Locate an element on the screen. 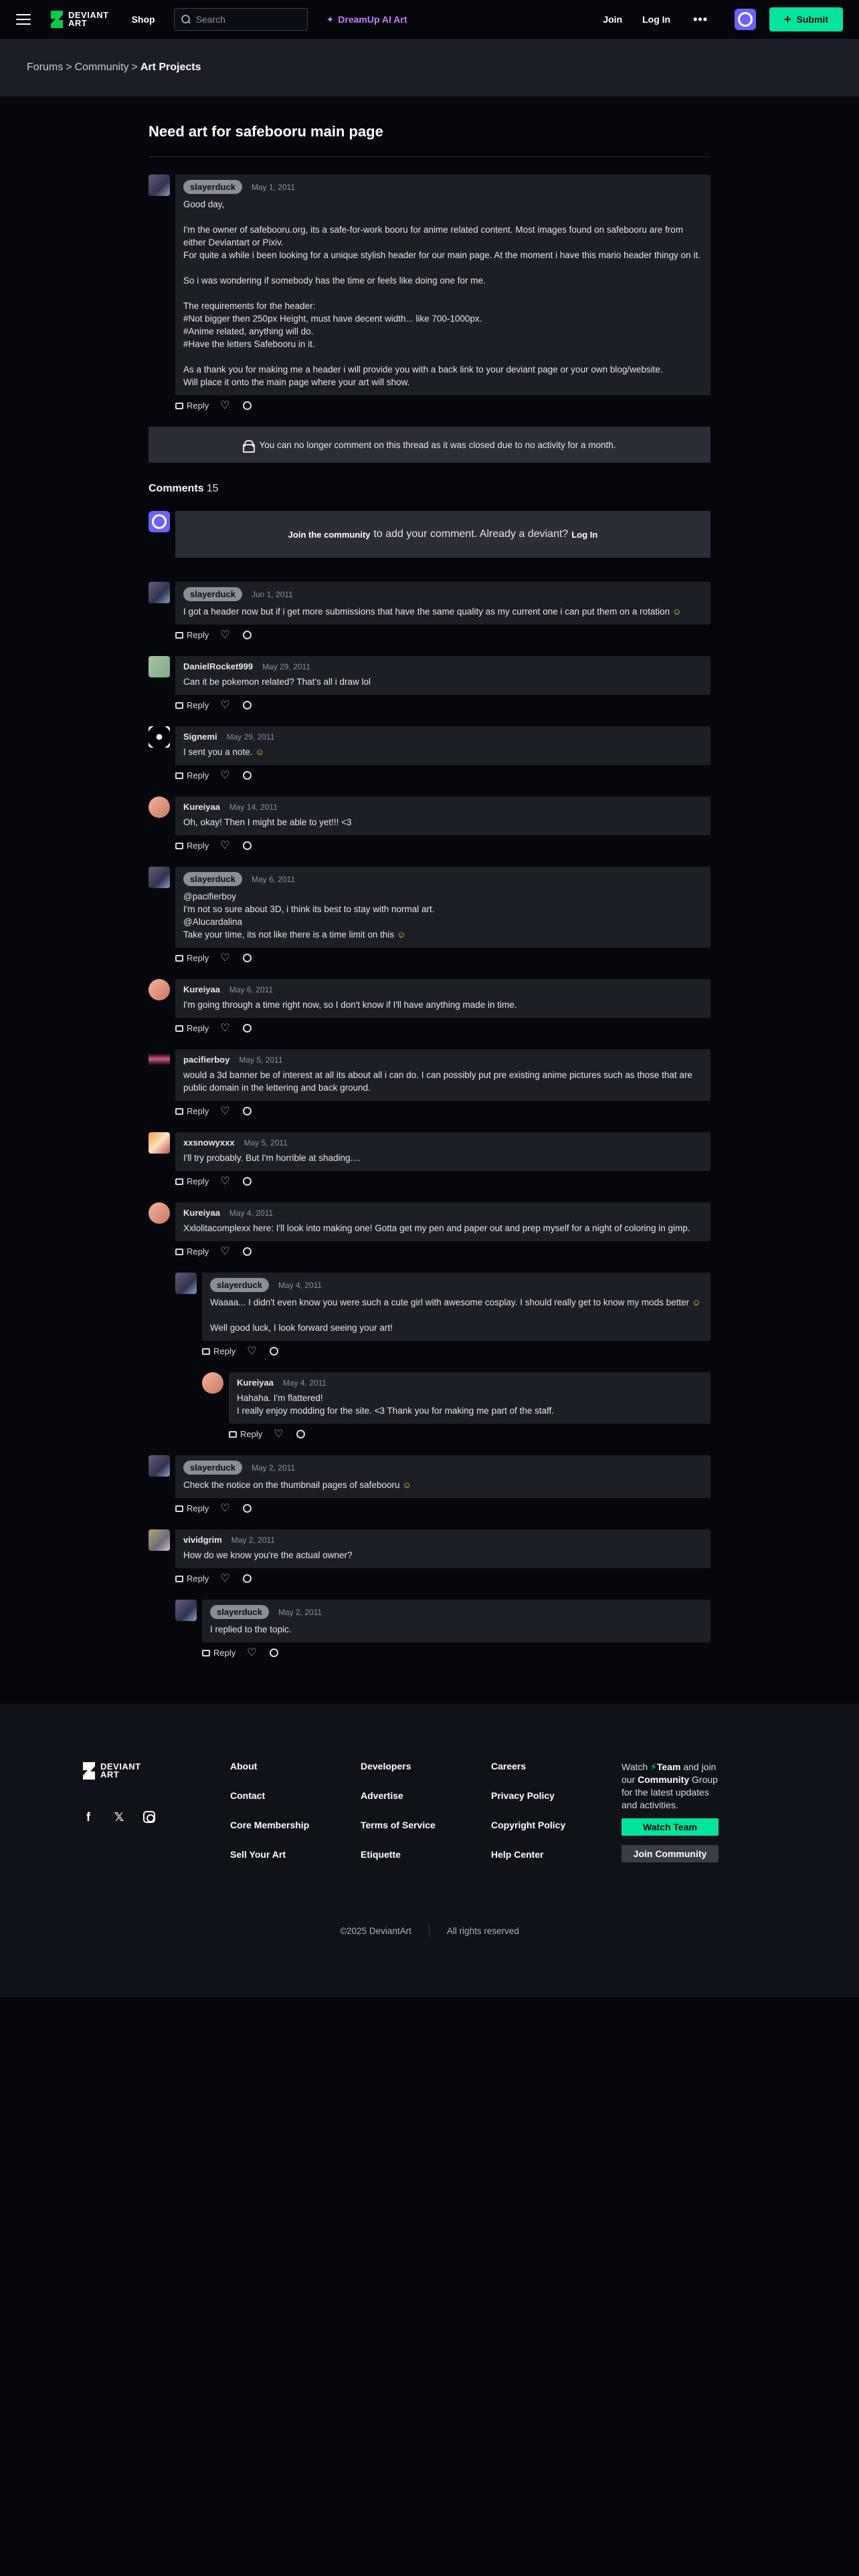  facebook-icon: f is located at coordinates (88, 1817).